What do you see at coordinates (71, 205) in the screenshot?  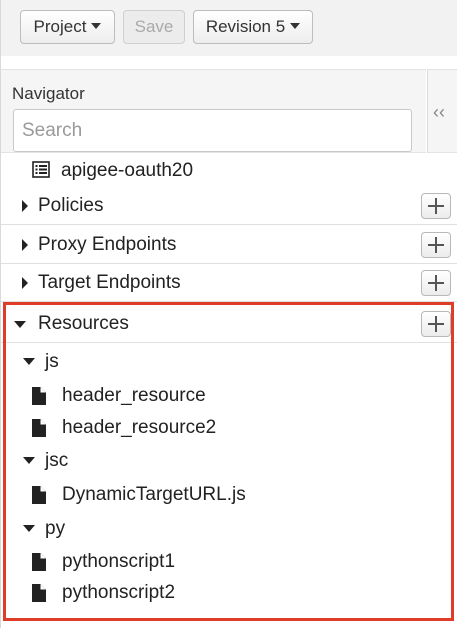 I see `section-policies-label: Policies` at bounding box center [71, 205].